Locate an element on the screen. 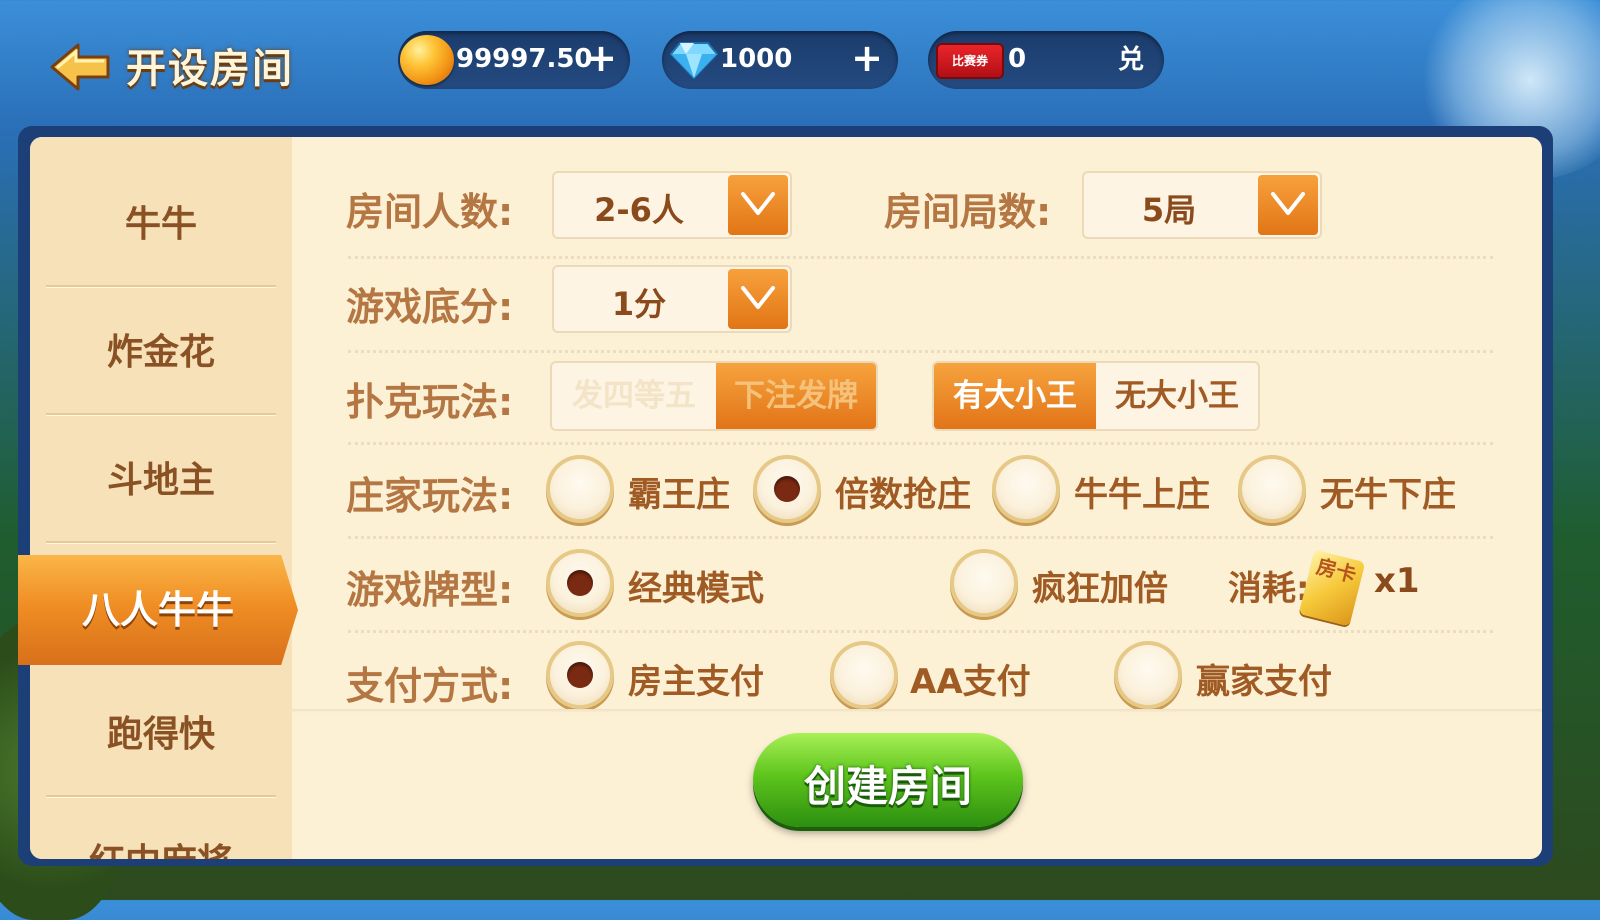 The height and width of the screenshot is (920, 1600). deal-option-bet: 下注发牌 is located at coordinates (796, 396).